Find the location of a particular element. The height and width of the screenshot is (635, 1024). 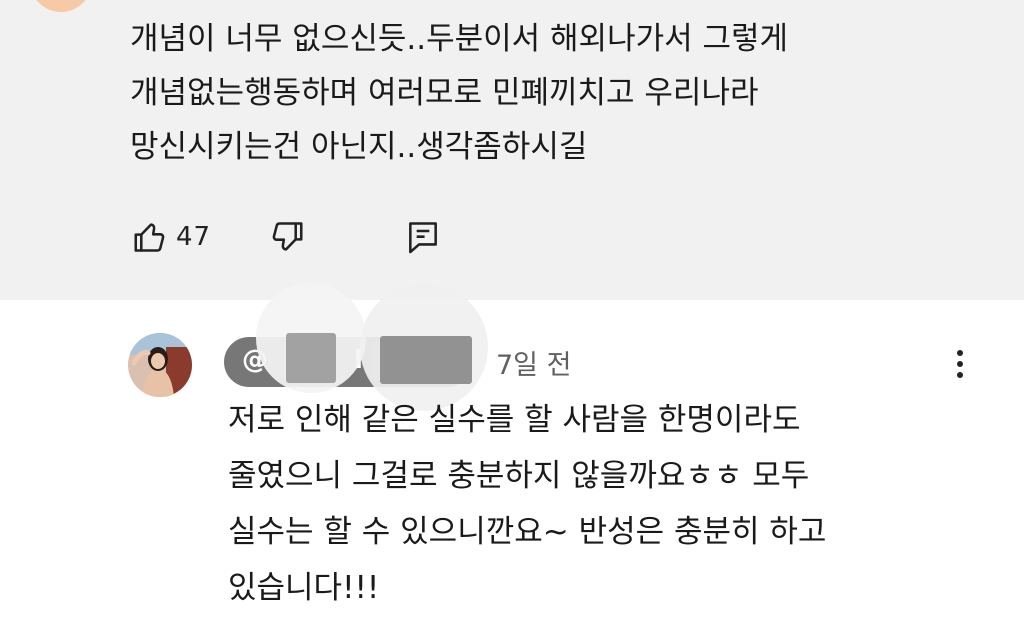

thumbs-up-icon is located at coordinates (149, 237).